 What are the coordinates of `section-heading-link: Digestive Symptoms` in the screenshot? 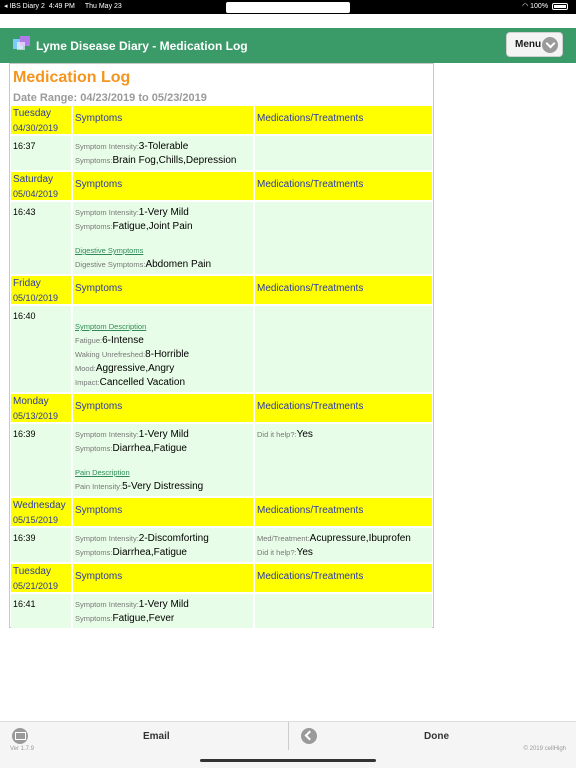 It's located at (109, 250).